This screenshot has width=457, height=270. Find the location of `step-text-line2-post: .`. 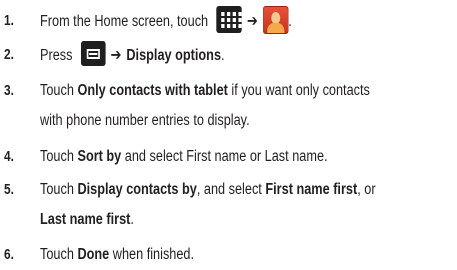

step-text-line2-post: . is located at coordinates (132, 219).